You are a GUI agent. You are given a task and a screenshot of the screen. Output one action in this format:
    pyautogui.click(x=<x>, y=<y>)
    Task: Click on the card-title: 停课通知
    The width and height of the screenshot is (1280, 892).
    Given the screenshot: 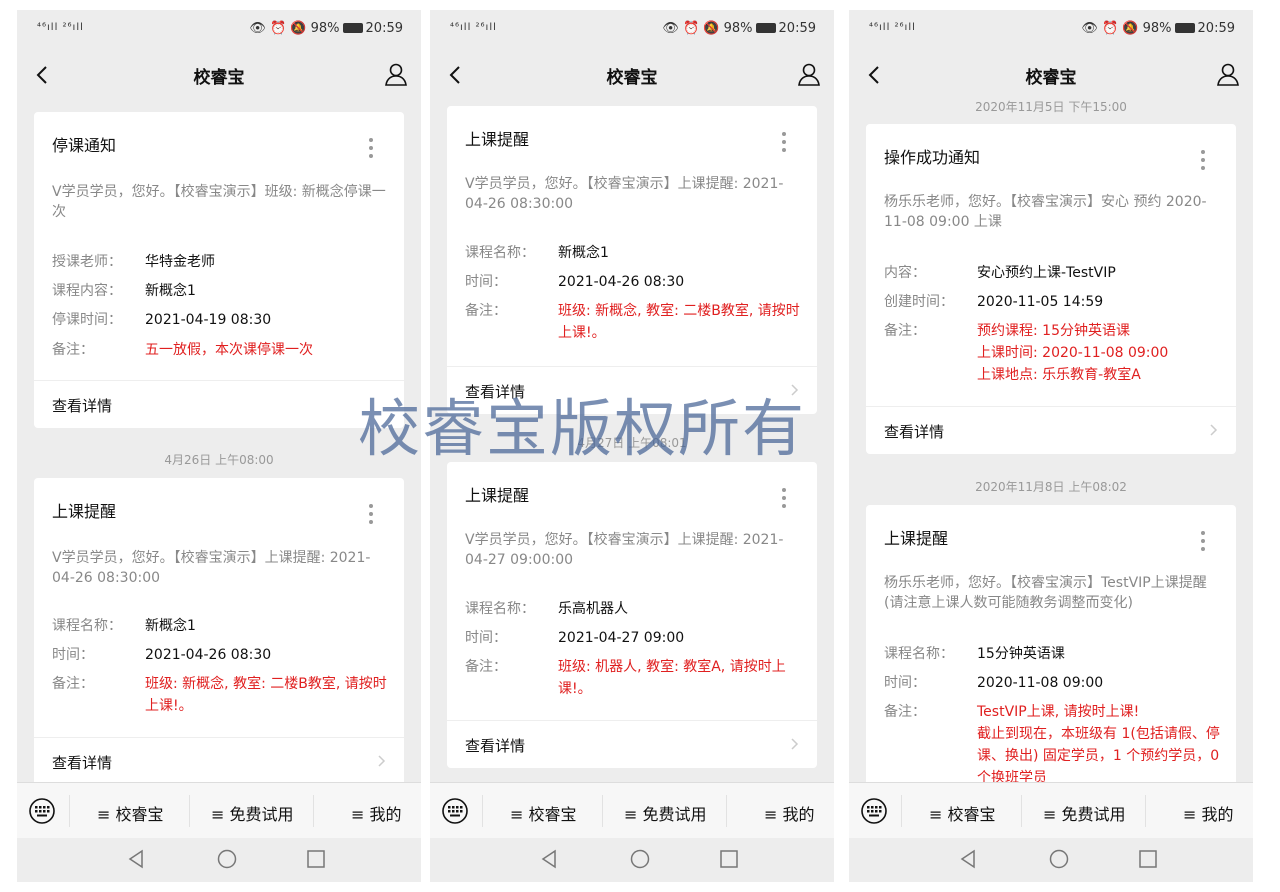 What is the action you would take?
    pyautogui.click(x=84, y=145)
    